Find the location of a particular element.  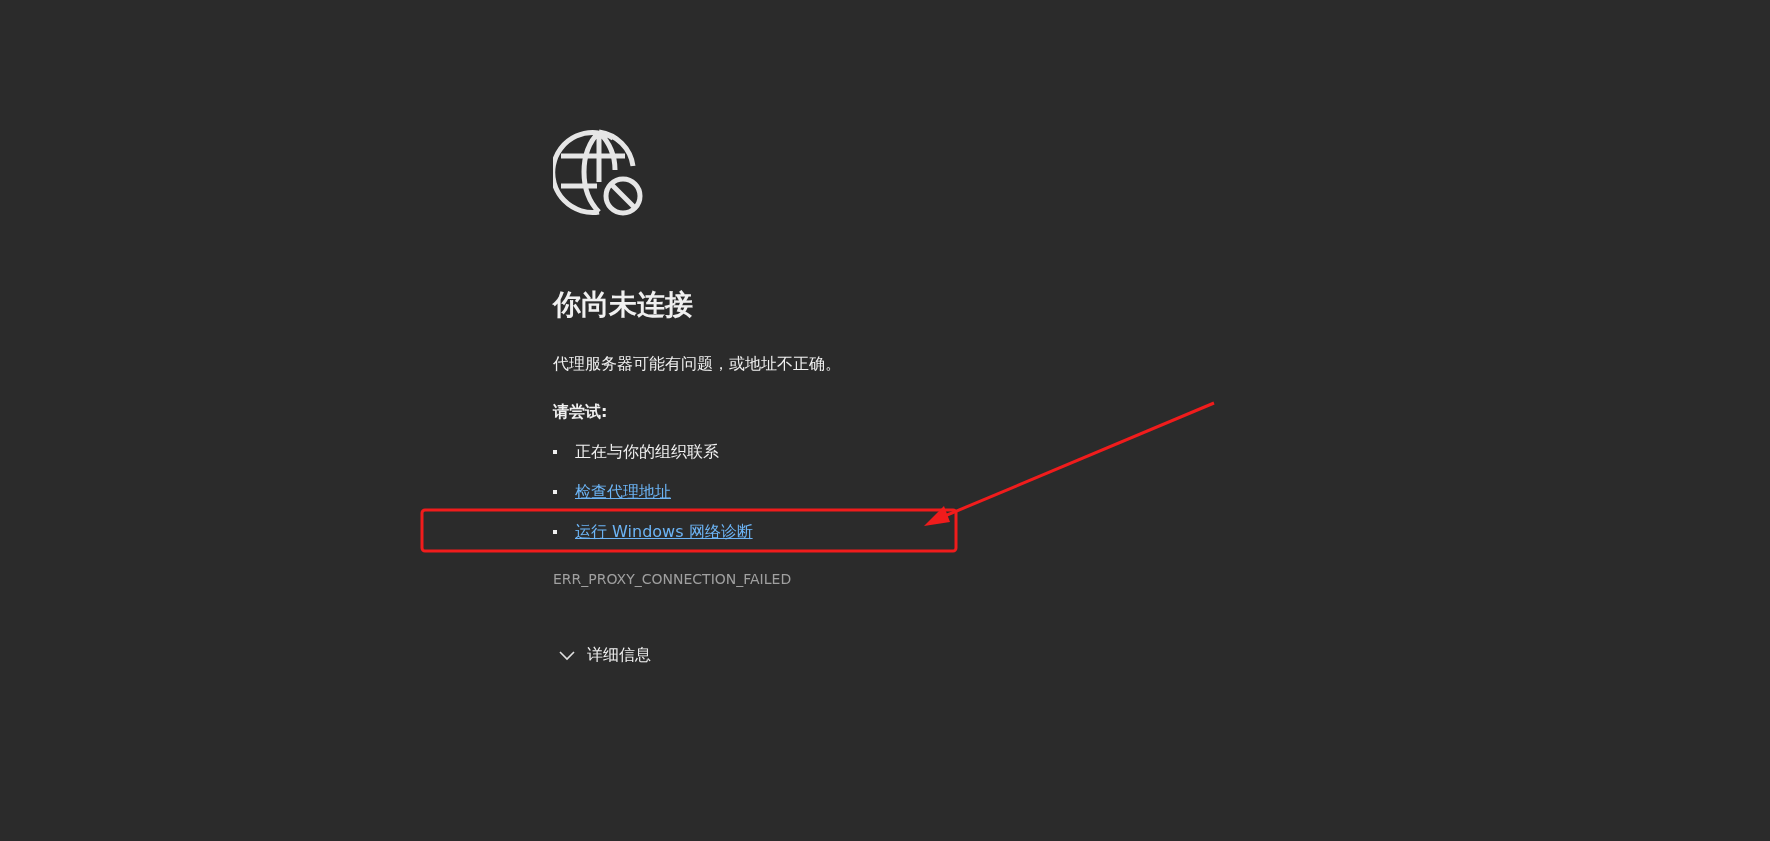

chevron-icon is located at coordinates (567, 655).